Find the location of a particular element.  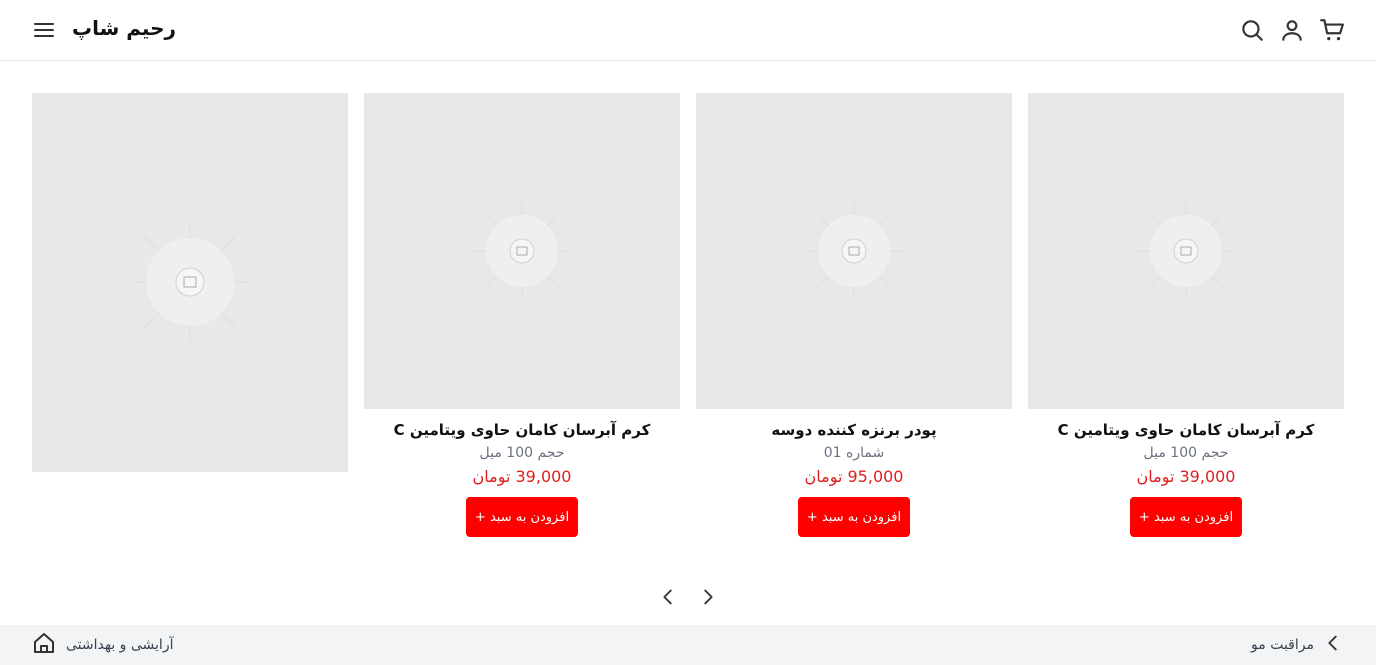

user-icon is located at coordinates (1292, 30).